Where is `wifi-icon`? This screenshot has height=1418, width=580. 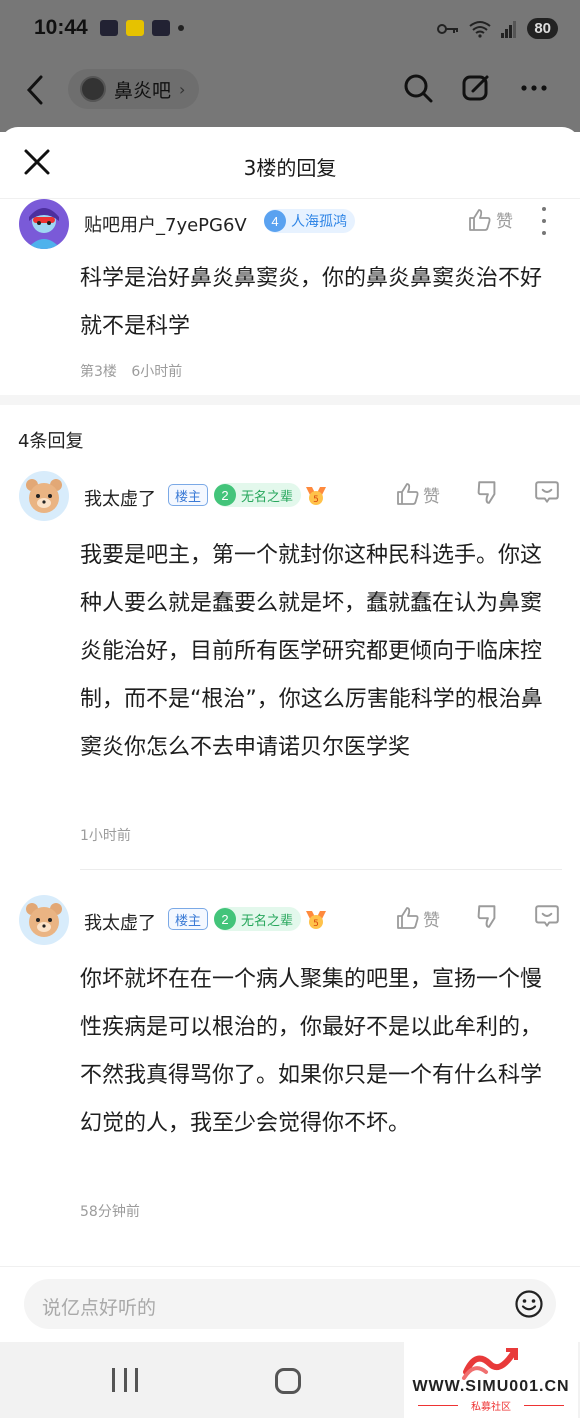
wifi-icon is located at coordinates (480, 29).